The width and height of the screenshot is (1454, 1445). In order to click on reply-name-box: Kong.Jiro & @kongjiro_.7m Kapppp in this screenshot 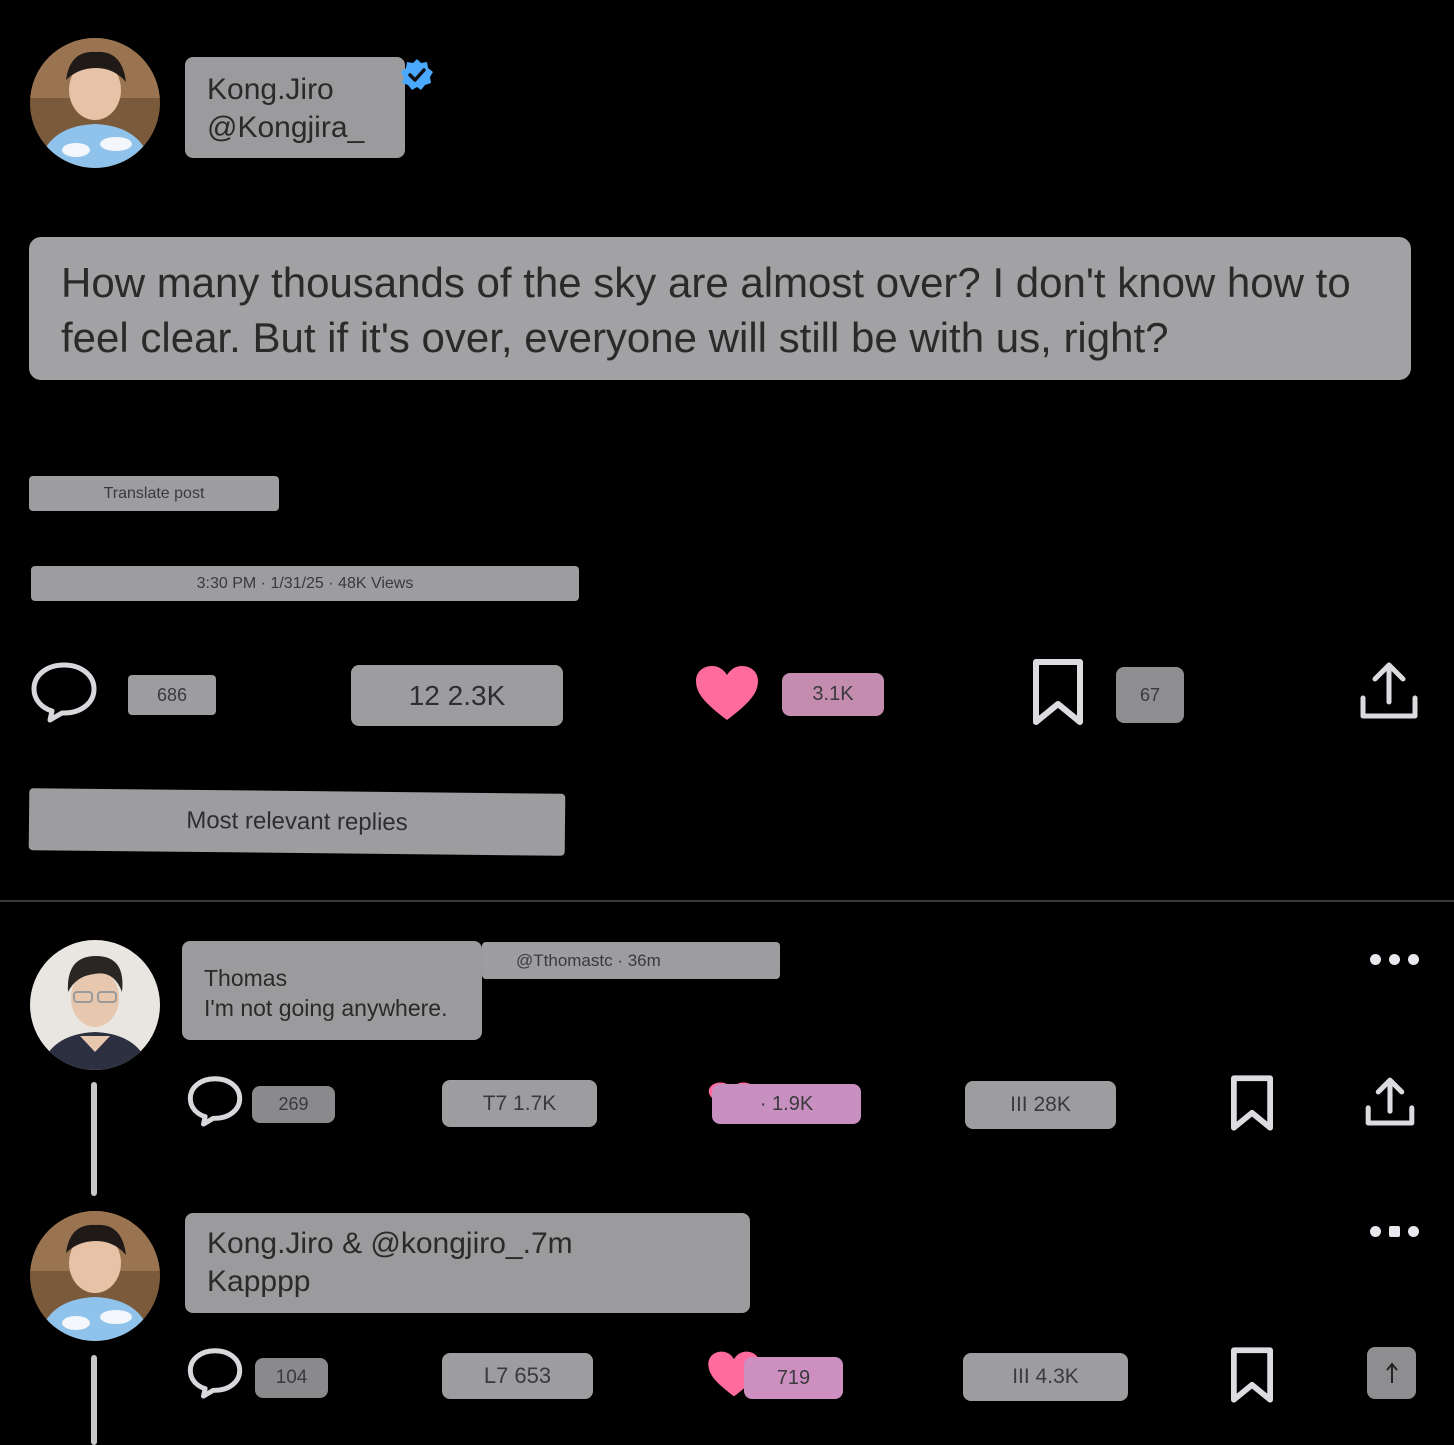, I will do `click(467, 1263)`.